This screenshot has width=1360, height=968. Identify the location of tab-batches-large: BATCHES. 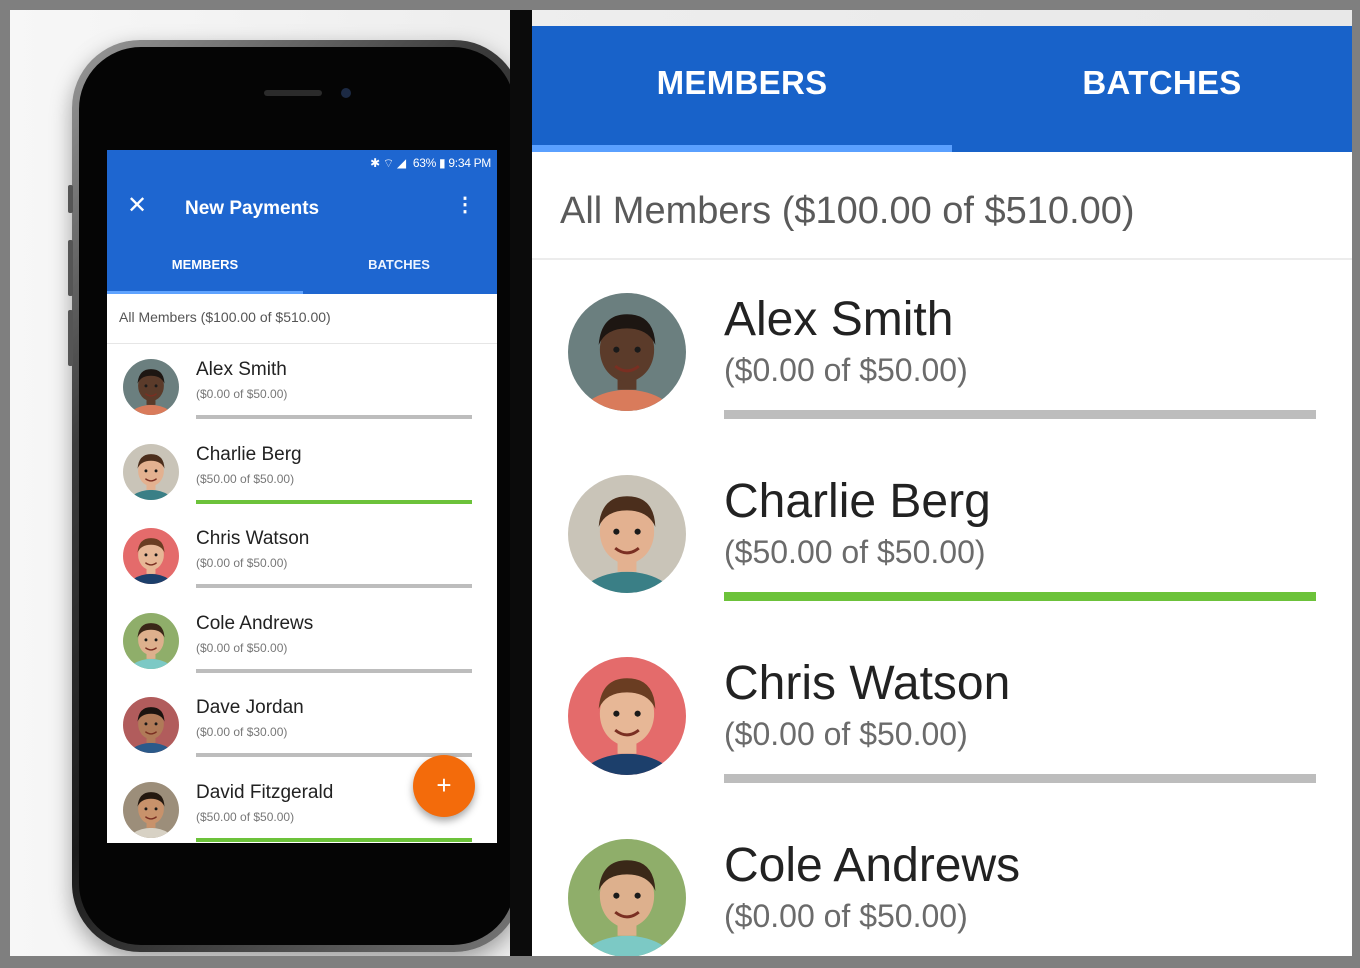
(1152, 83).